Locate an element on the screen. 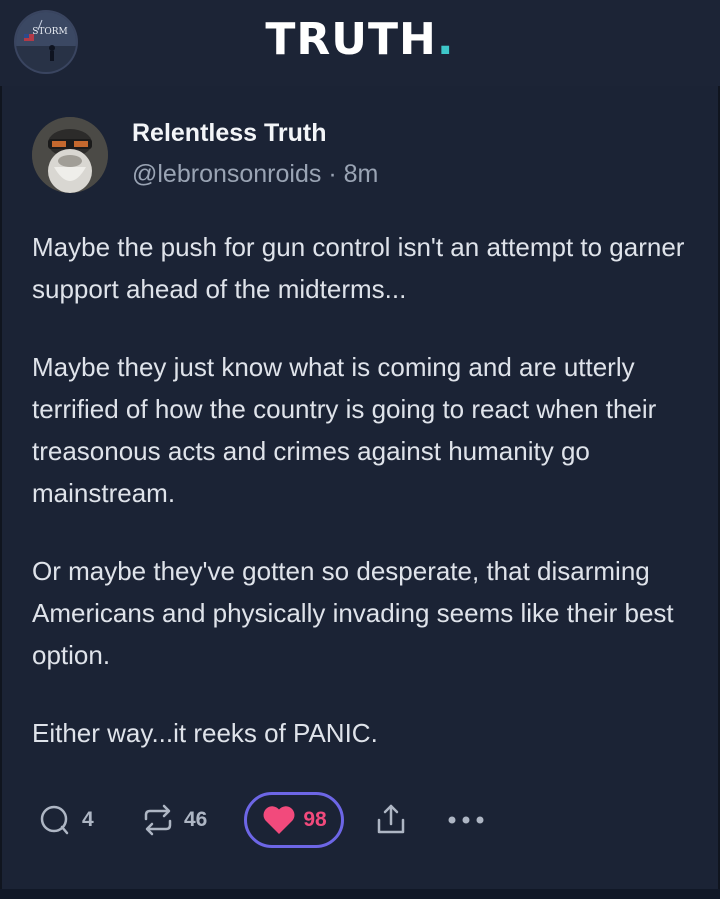 Image resolution: width=720 pixels, height=899 pixels. bearded-man-avatar-image is located at coordinates (70, 155).